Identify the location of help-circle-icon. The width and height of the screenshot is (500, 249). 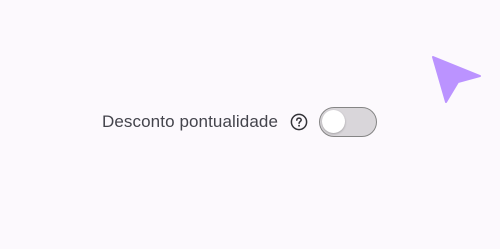
(299, 122).